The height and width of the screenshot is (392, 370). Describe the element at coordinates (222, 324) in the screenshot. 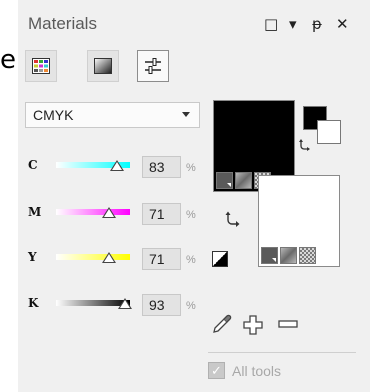

I see `eyedropper-icon` at that location.